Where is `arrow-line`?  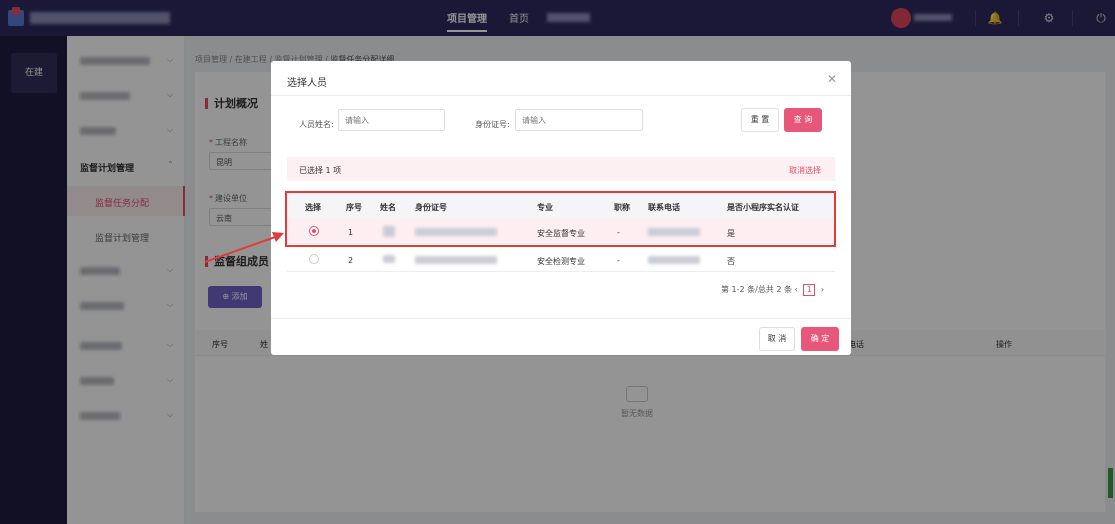
arrow-line is located at coordinates (241, 249).